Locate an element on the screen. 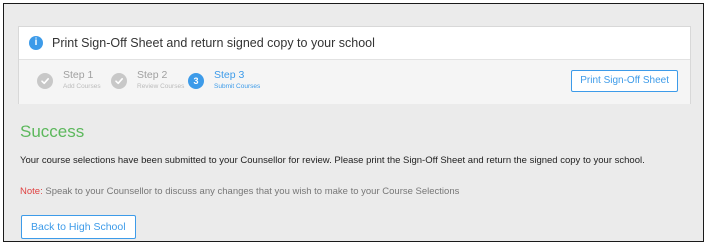 The width and height of the screenshot is (708, 245). step-3-label: Step 3 is located at coordinates (229, 75).